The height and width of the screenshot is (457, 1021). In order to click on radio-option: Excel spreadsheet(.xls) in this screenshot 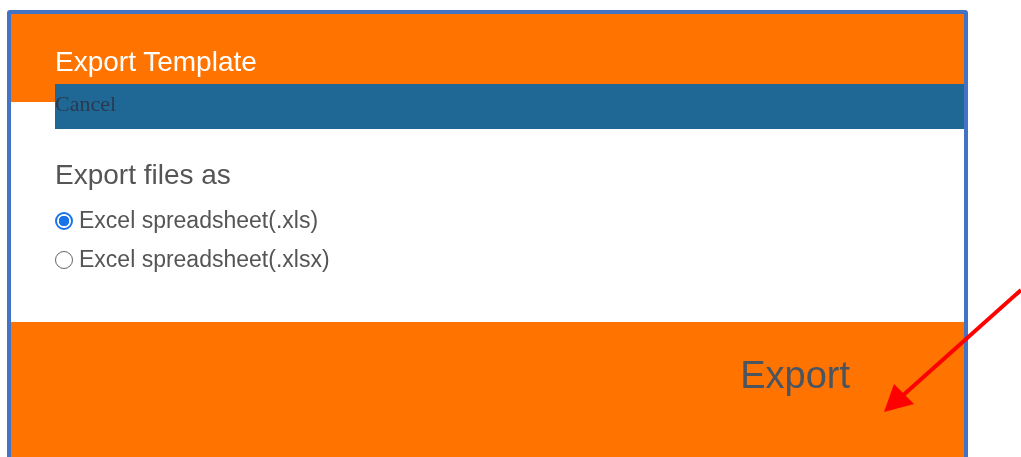, I will do `click(187, 220)`.